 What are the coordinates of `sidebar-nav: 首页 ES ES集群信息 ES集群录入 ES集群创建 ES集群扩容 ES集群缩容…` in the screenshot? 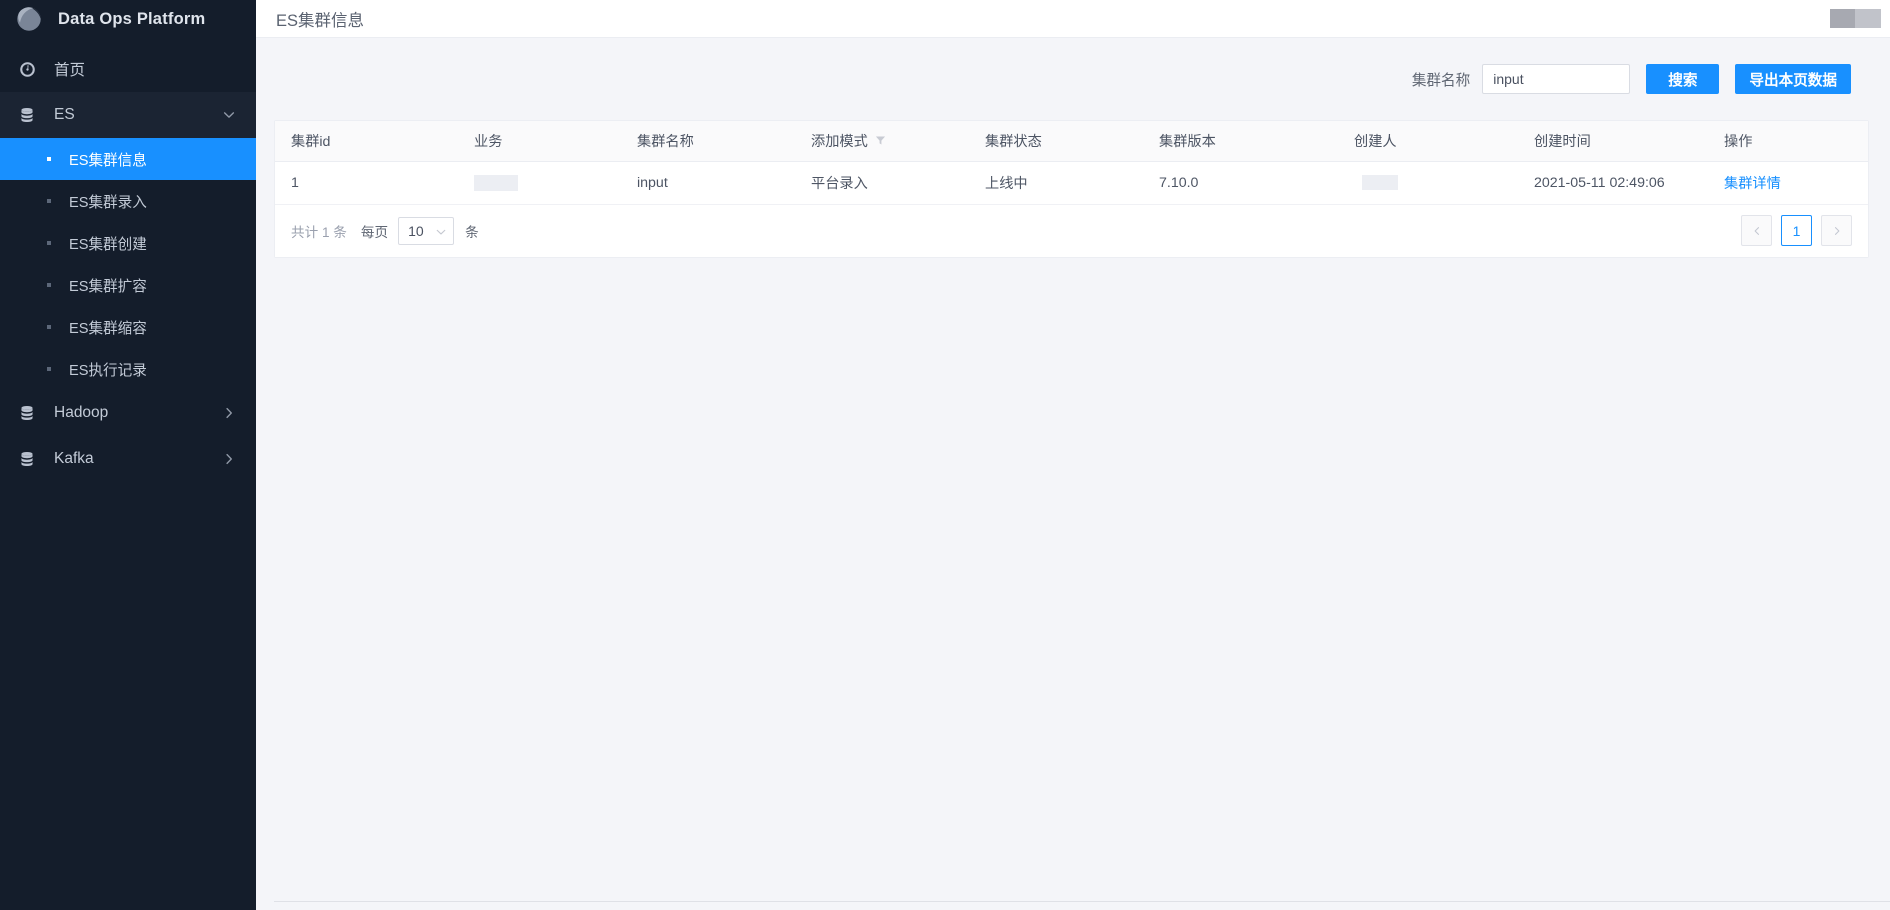 It's located at (128, 264).